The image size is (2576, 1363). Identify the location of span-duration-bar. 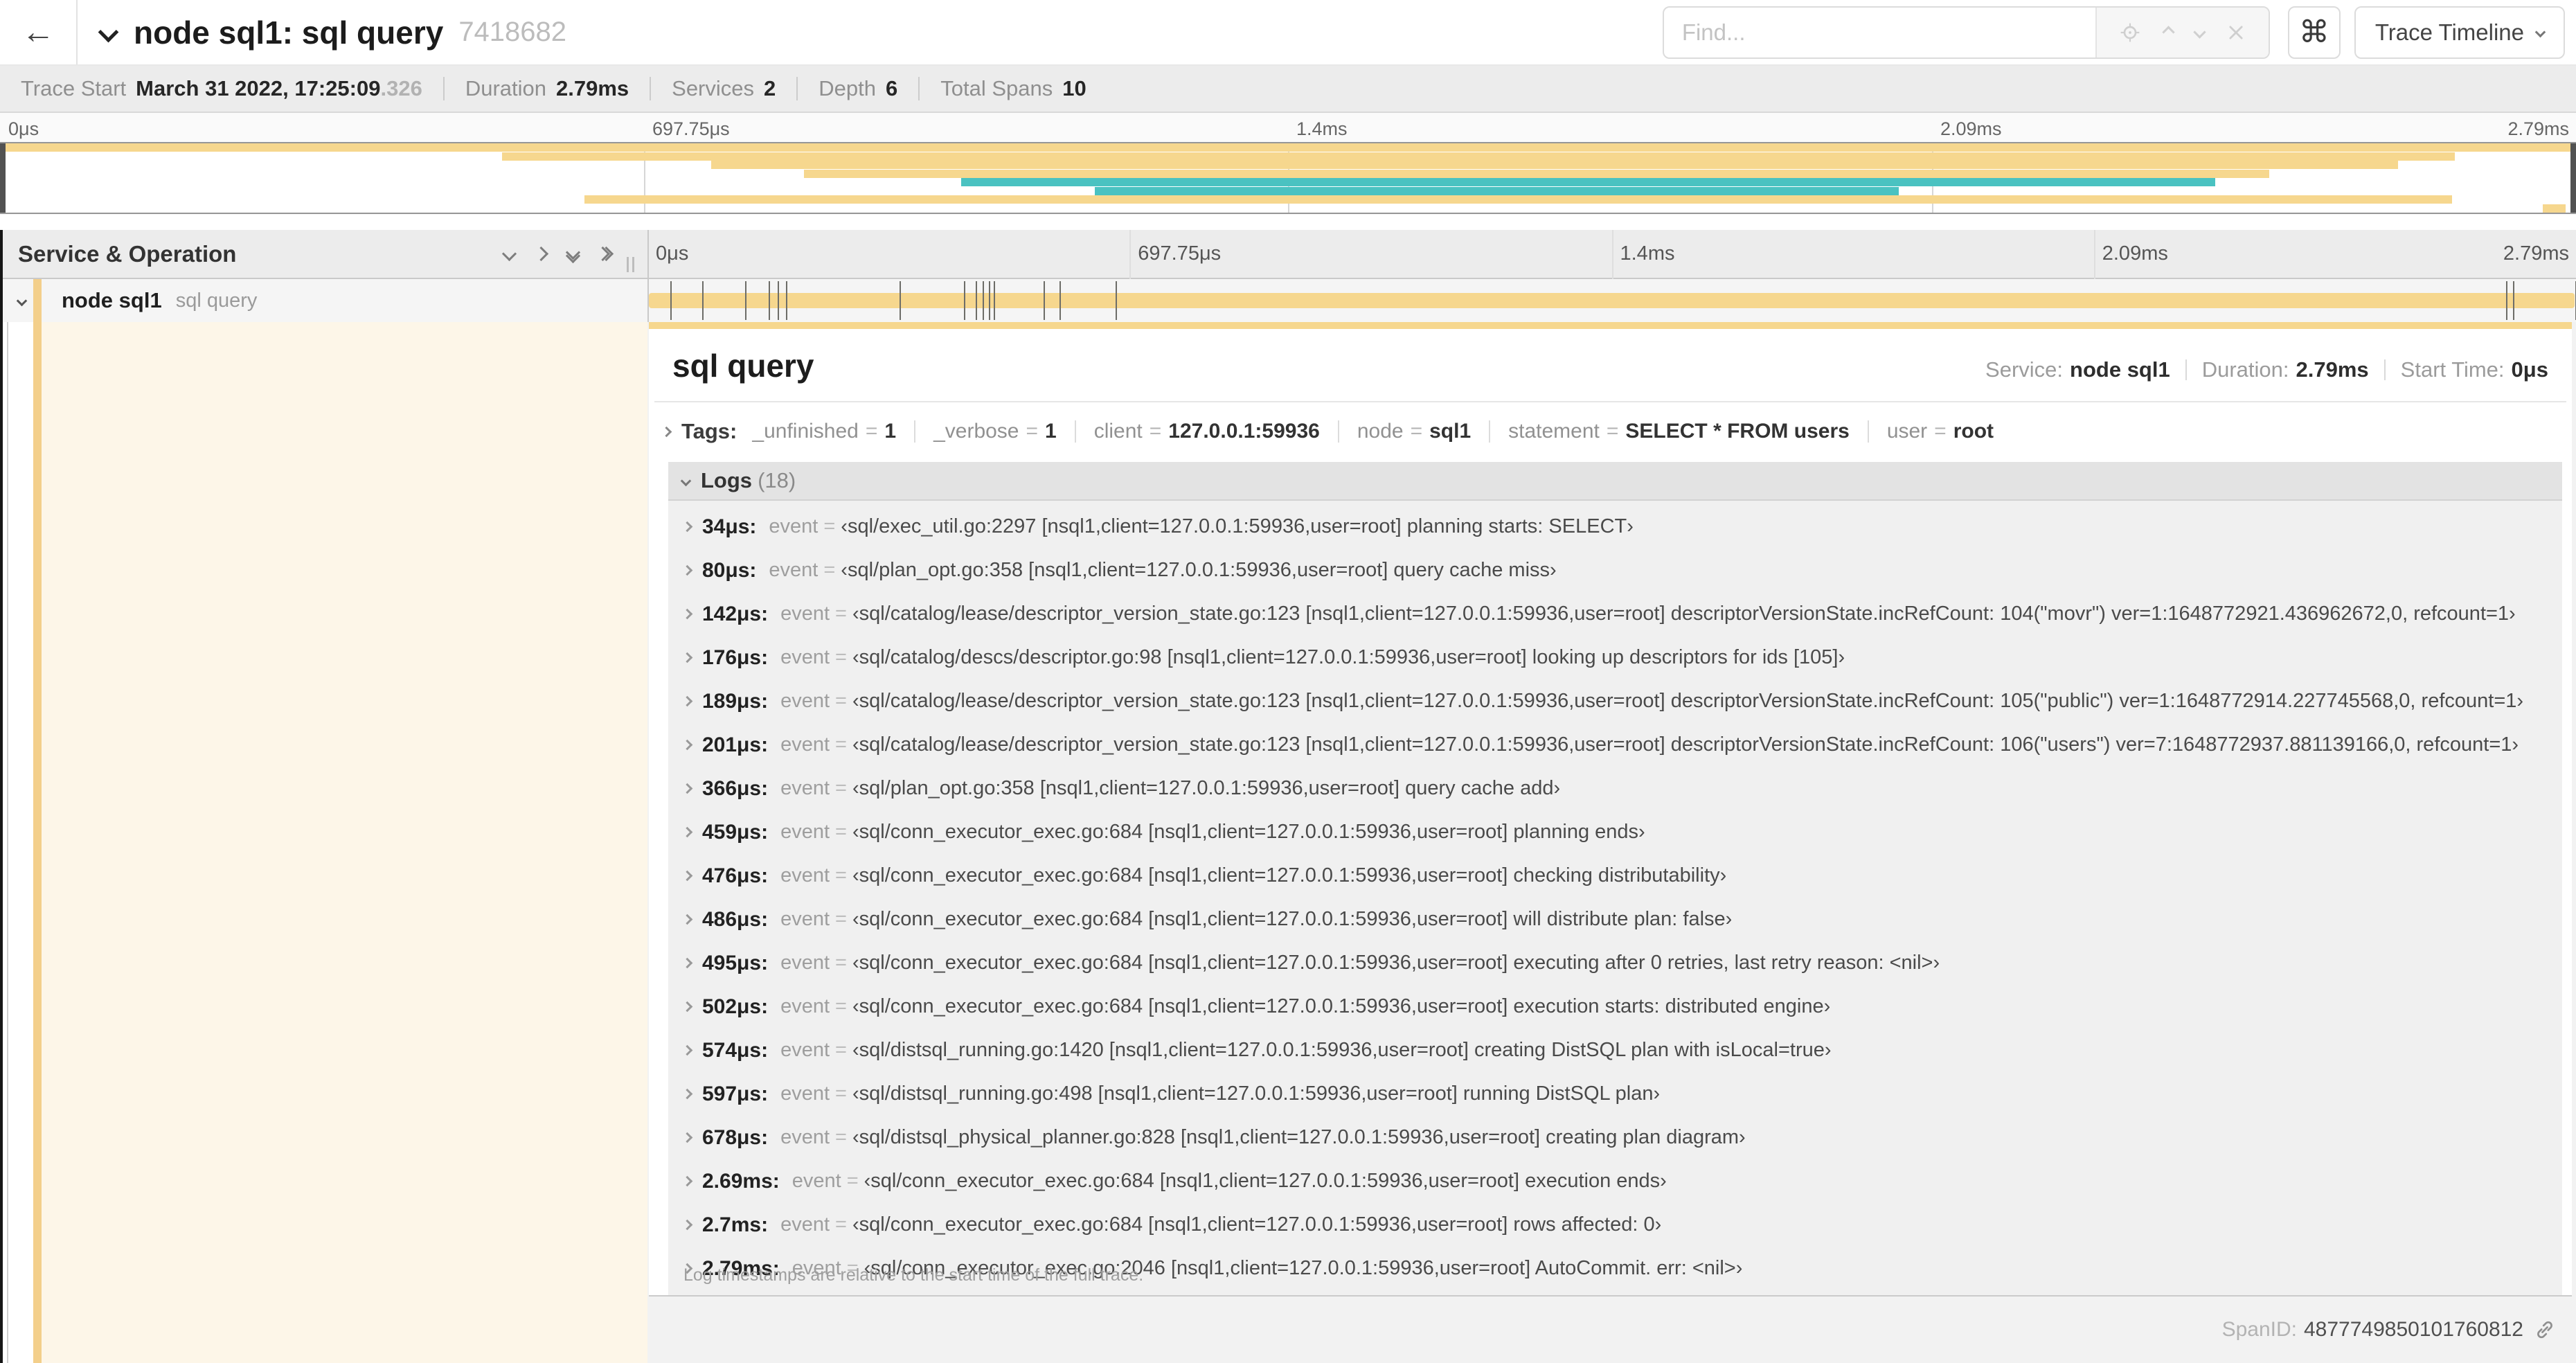
(1612, 300).